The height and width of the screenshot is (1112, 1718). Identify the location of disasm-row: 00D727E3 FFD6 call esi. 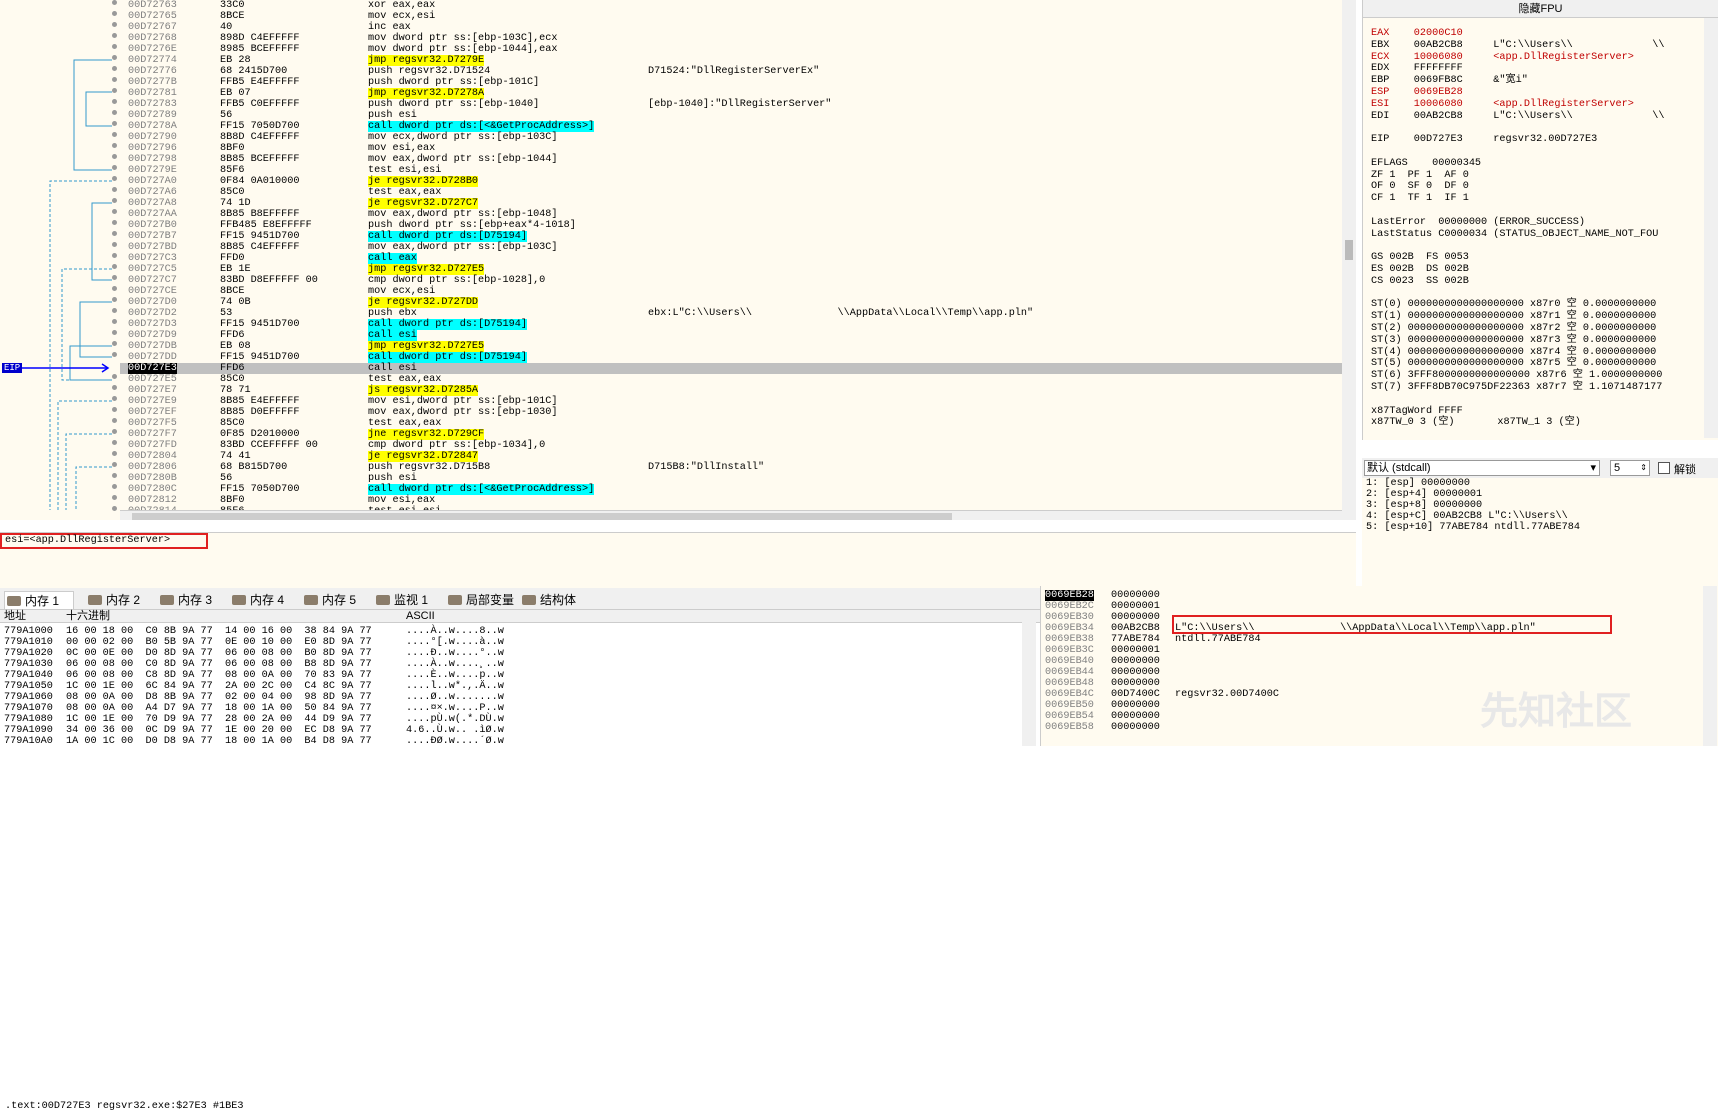
(731, 368).